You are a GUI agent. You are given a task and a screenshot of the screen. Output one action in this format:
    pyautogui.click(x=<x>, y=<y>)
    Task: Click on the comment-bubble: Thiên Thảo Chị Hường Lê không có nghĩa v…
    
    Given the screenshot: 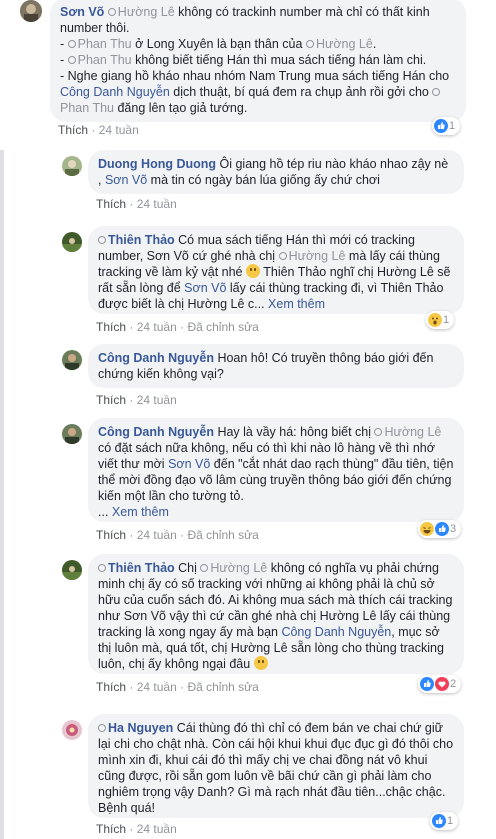 What is the action you would take?
    pyautogui.click(x=276, y=614)
    